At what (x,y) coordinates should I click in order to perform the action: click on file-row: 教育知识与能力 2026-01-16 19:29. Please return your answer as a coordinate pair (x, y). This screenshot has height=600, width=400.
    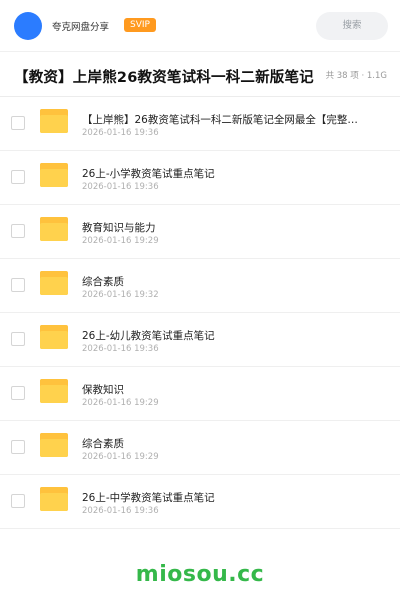
    Looking at the image, I should click on (200, 232).